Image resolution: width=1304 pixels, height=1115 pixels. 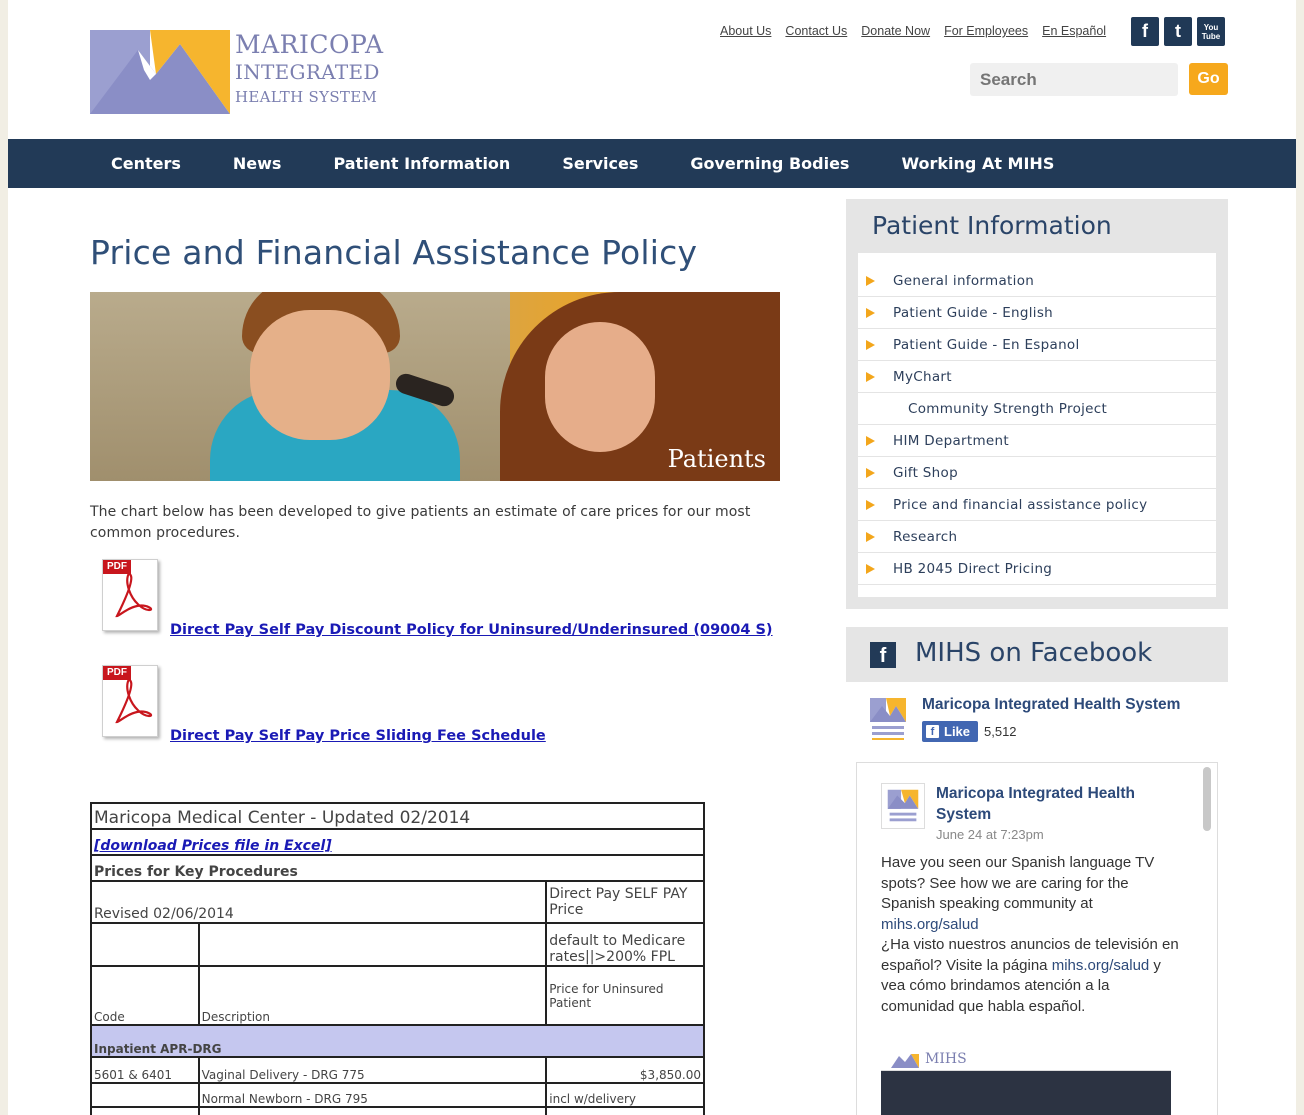 I want to click on sidebar-item-mychart: MyChart, so click(x=1037, y=377).